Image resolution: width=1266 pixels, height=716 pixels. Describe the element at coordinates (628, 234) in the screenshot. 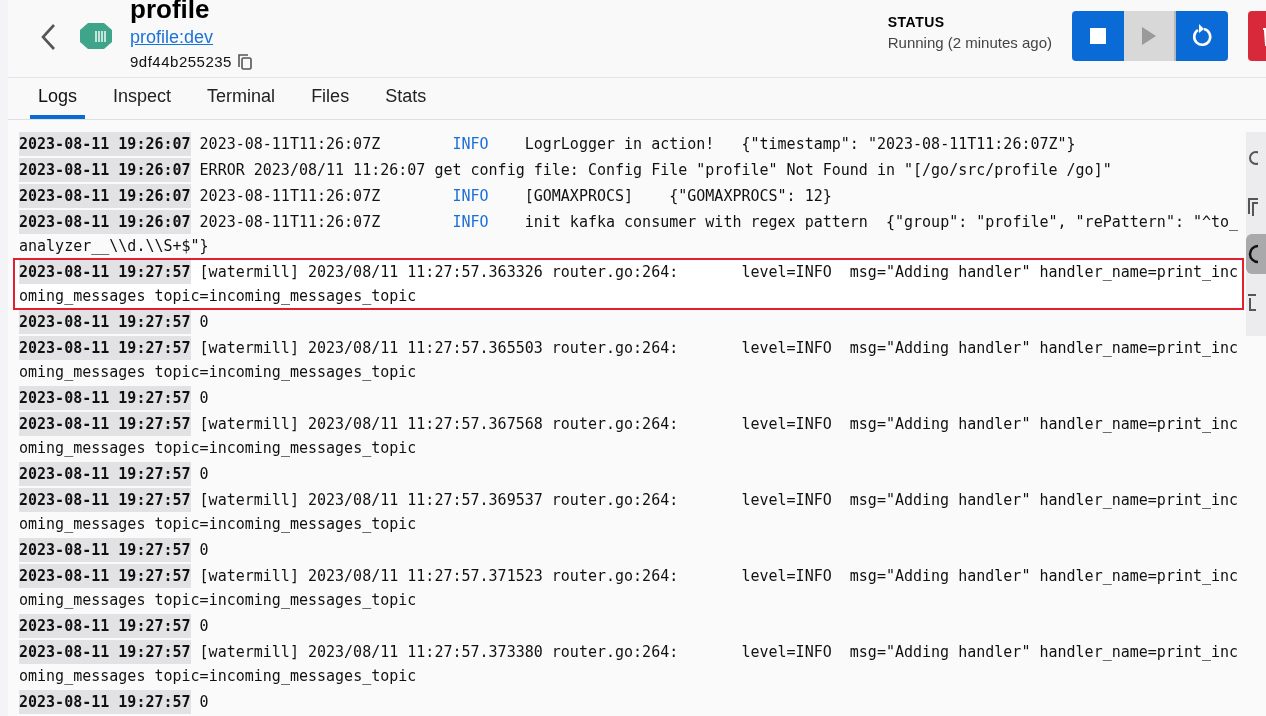

I see `log-entry: 2023-08-11 19:26:07 2023-08-11T11:26:07Z INFO init kafka consumer with regex pattern {"group": "profile", "rePattern": "^to_ analyzer__\\d.\\S+$"}` at that location.